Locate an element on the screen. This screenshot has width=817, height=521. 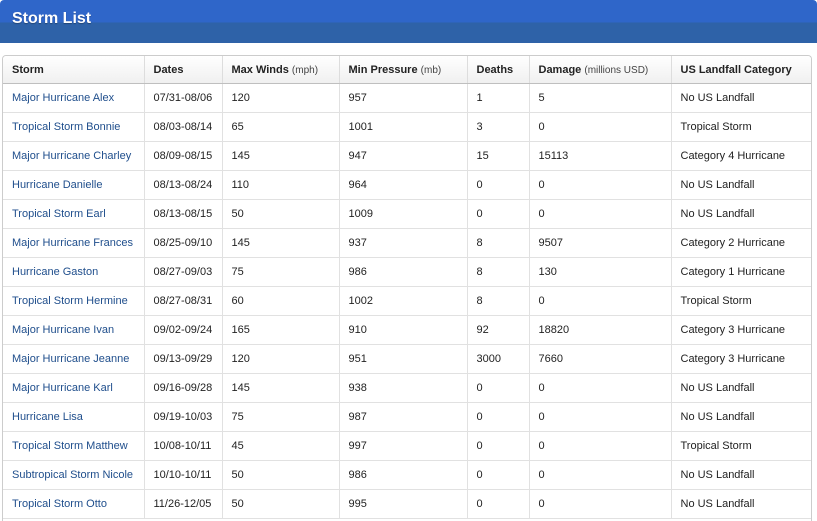
dates-cell: 09/13-09/29 is located at coordinates (183, 359).